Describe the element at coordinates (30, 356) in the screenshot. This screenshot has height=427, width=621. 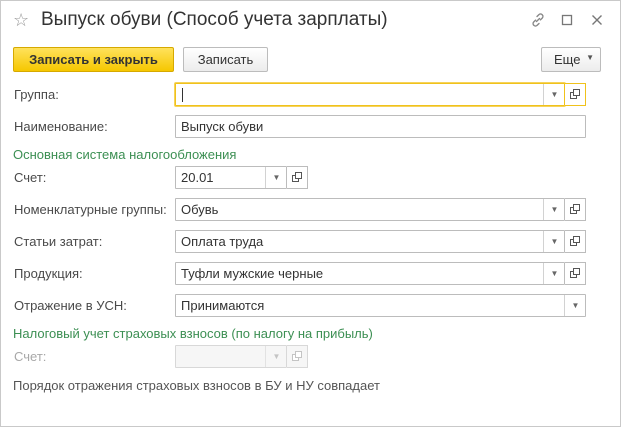
I see `tax-account-label: Счет:` at that location.